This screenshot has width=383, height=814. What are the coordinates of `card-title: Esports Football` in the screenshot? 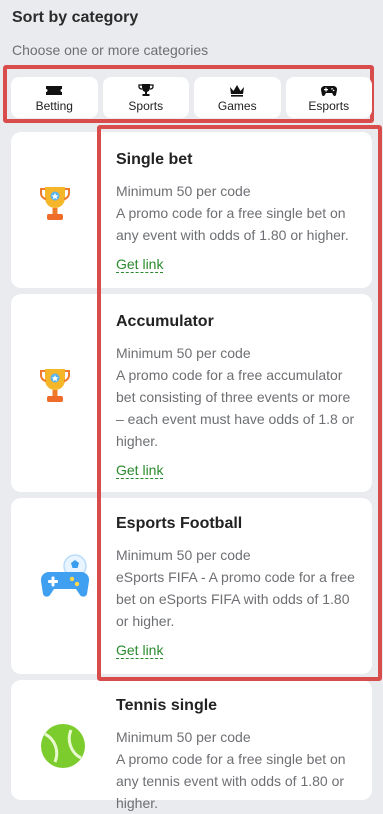 It's located at (179, 523).